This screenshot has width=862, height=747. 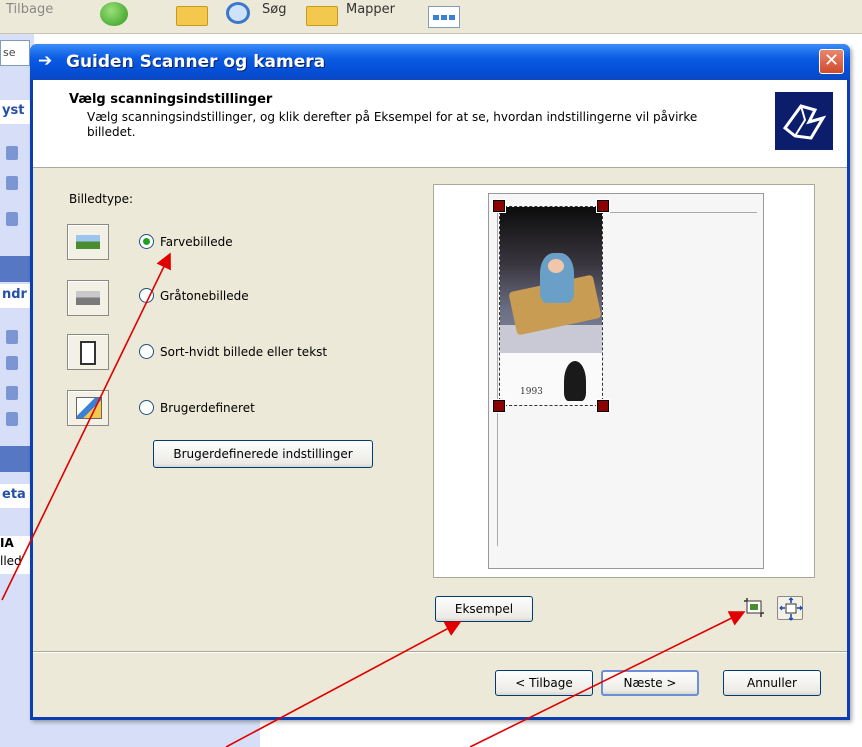 What do you see at coordinates (484, 609) in the screenshot?
I see `preview-button: Eksempel` at bounding box center [484, 609].